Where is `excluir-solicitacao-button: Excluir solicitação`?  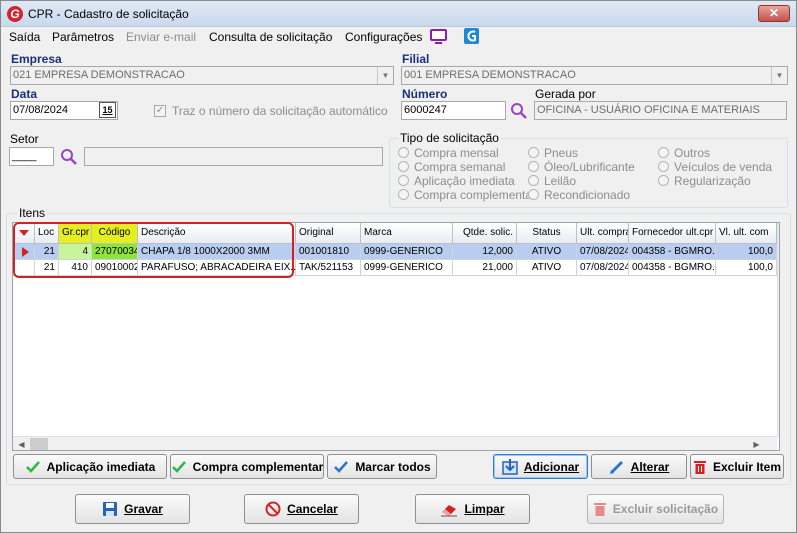 excluir-solicitacao-button: Excluir solicitação is located at coordinates (655, 509).